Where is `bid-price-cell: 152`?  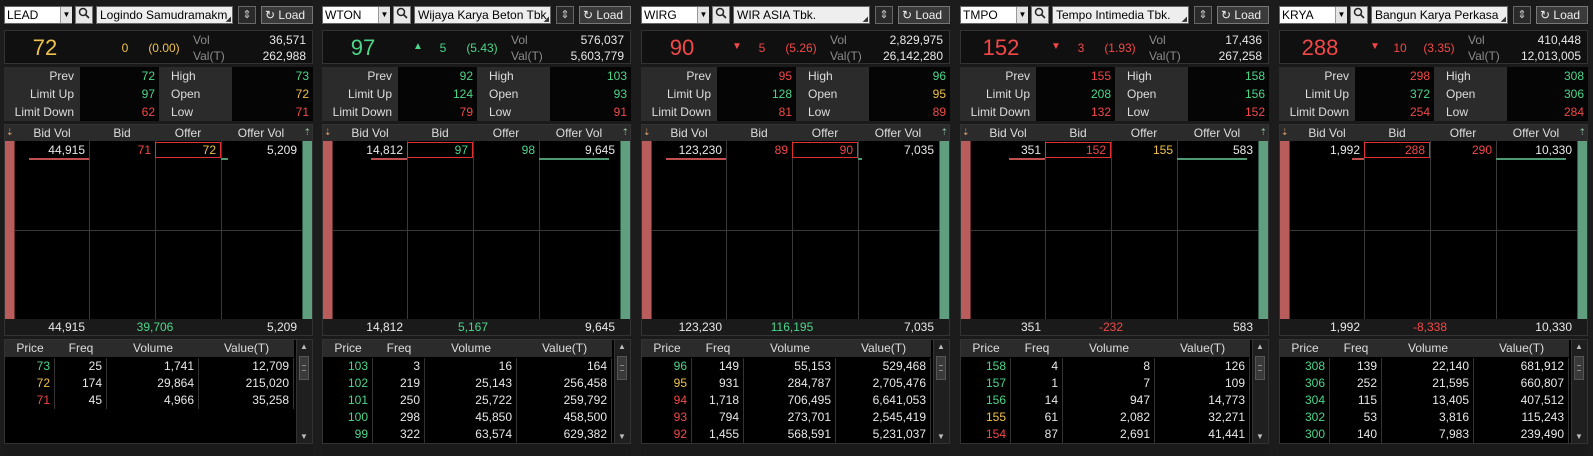 bid-price-cell: 152 is located at coordinates (1078, 150).